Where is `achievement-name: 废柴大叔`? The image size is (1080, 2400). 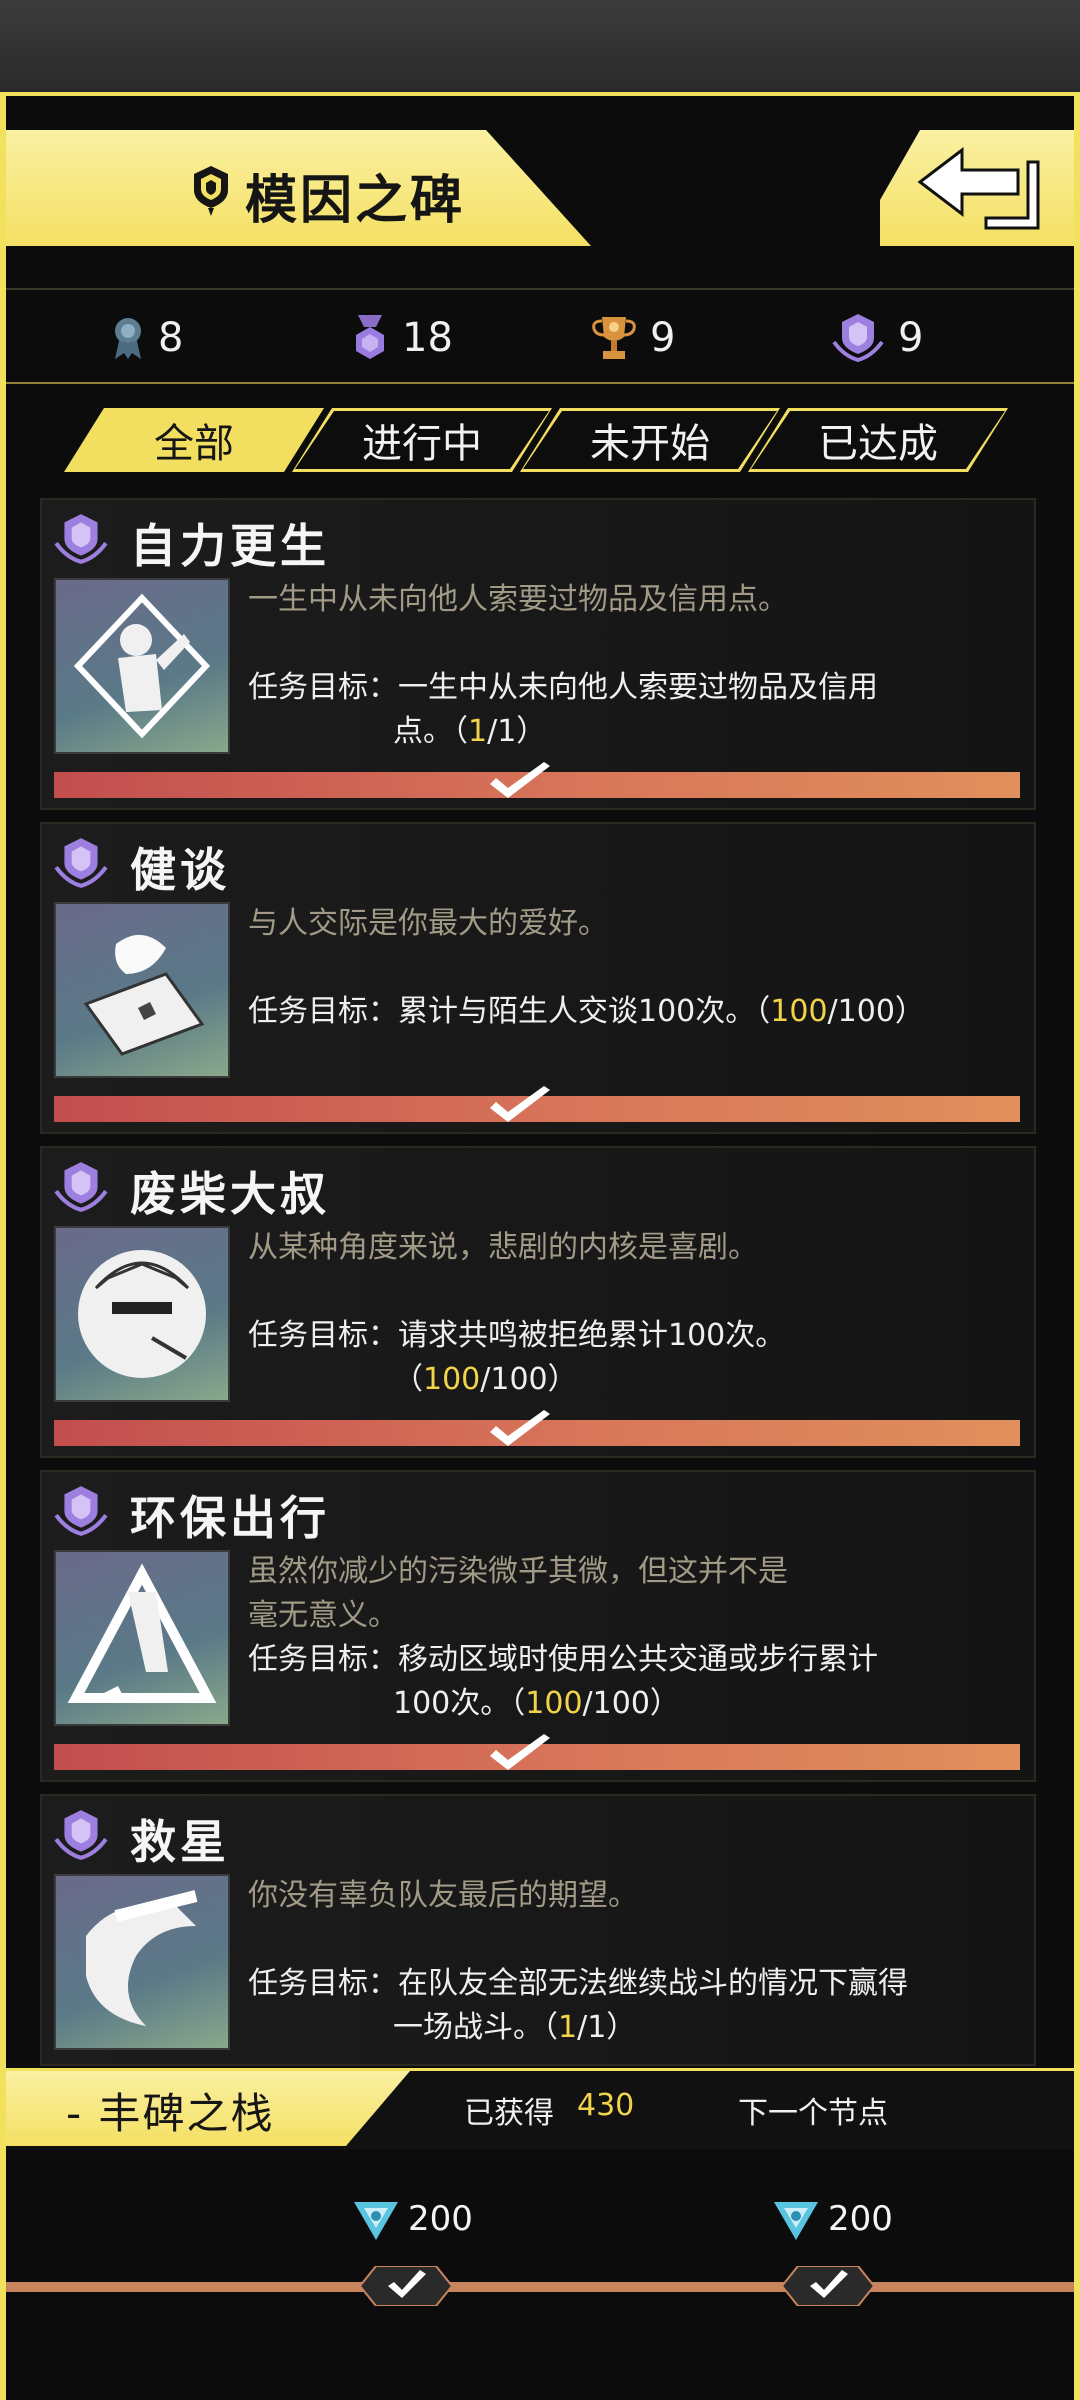 achievement-name: 废柴大叔 is located at coordinates (230, 1194).